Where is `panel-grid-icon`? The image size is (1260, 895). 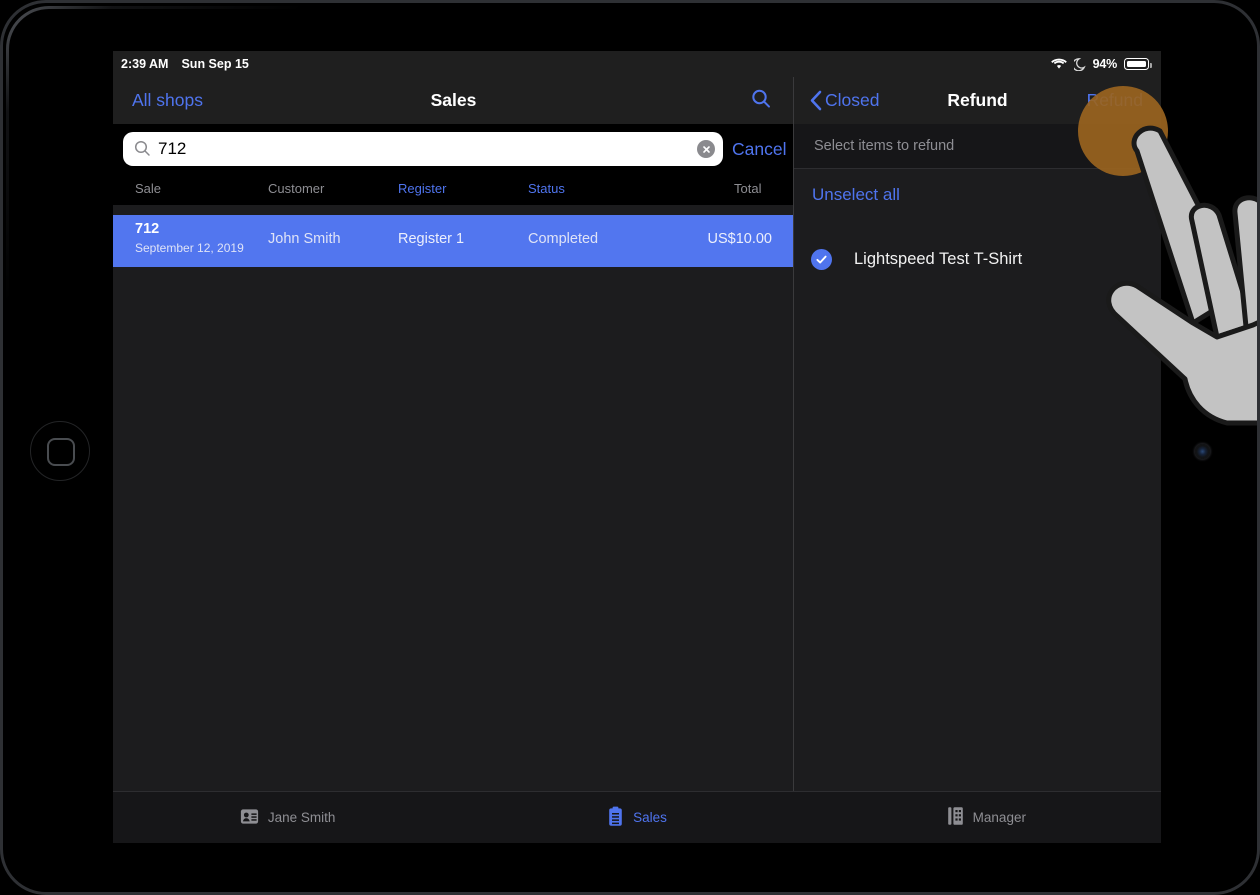
panel-grid-icon is located at coordinates (955, 817).